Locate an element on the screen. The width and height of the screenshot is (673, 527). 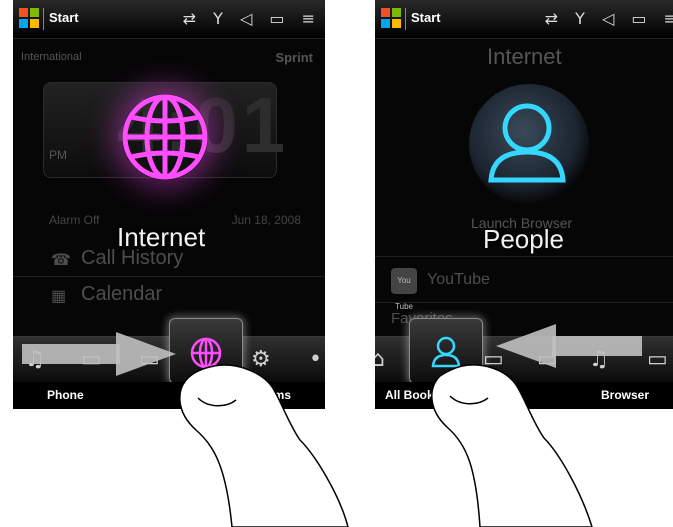
swipe-right-arrow-icon is located at coordinates (99, 354).